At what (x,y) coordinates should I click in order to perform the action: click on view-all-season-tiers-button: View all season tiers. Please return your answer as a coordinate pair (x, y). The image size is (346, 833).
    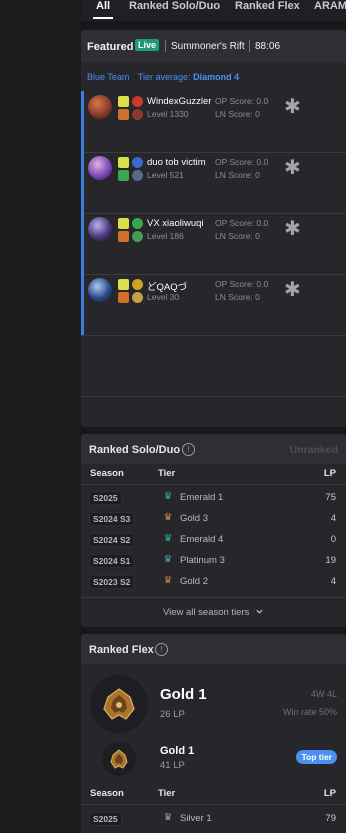
    Looking at the image, I should click on (213, 612).